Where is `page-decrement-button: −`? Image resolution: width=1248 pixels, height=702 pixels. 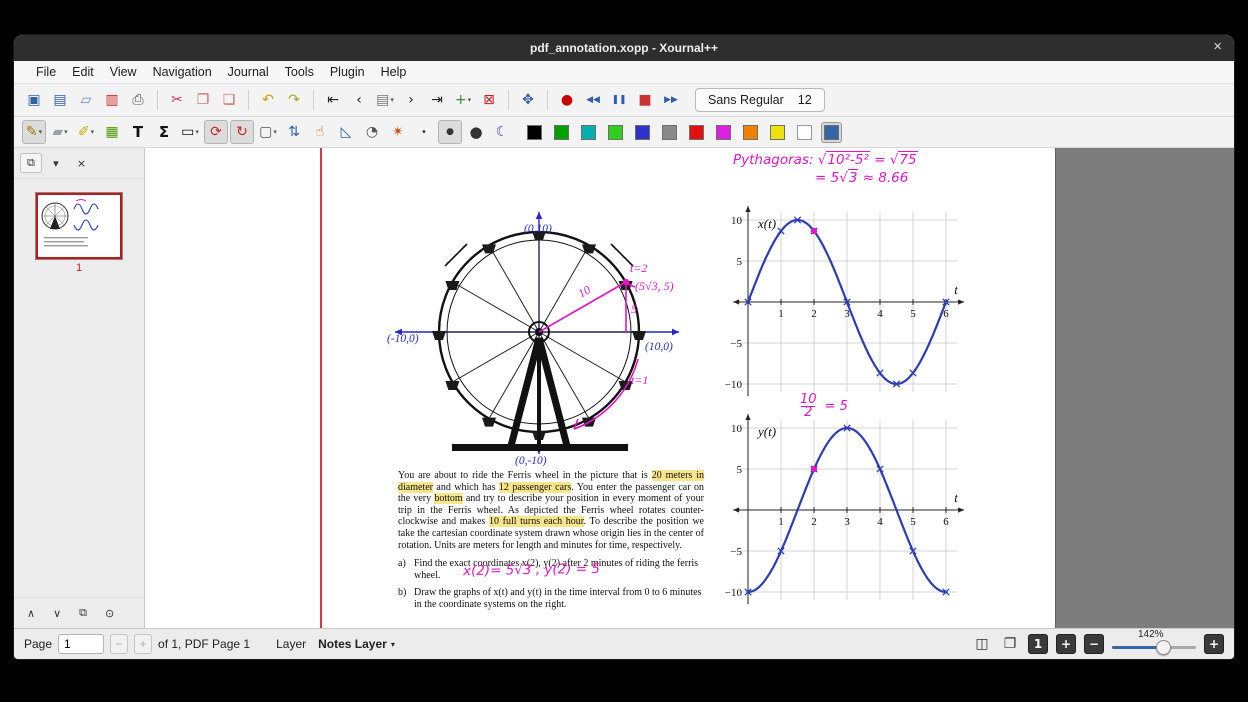
page-decrement-button: − is located at coordinates (119, 644).